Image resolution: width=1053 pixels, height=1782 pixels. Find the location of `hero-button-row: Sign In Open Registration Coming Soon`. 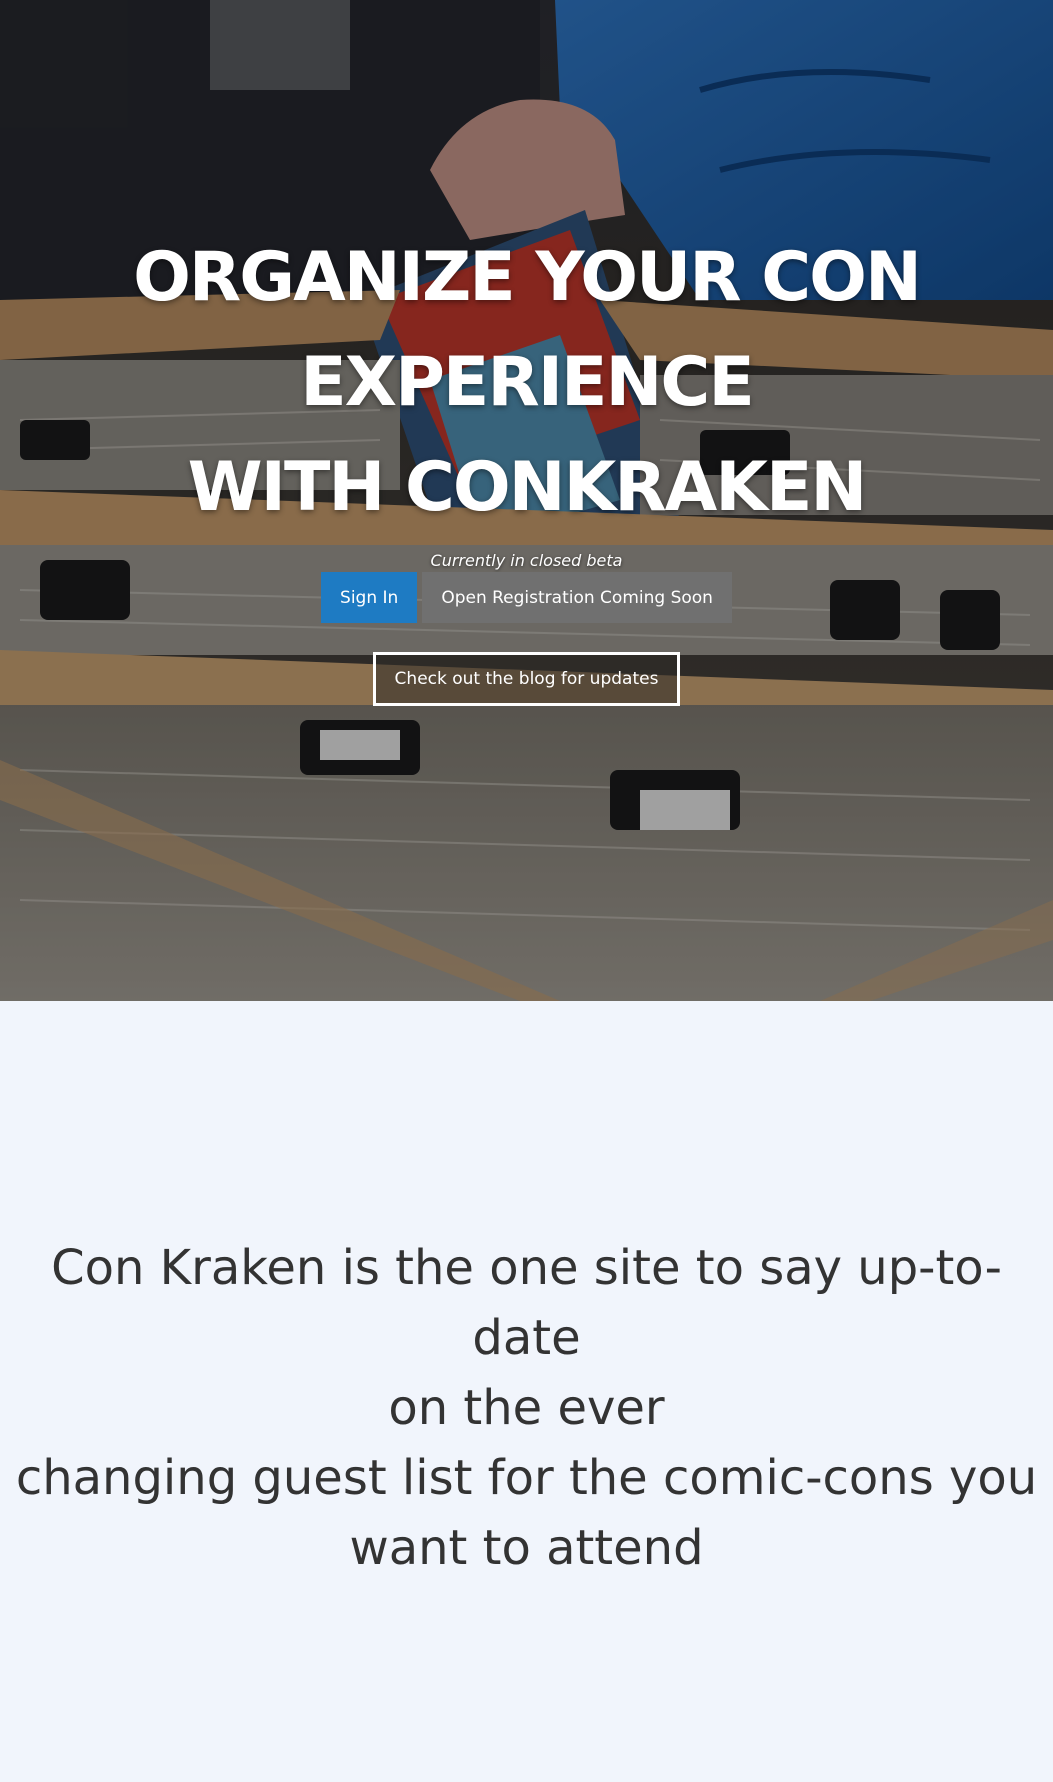

hero-button-row: Sign In Open Registration Coming Soon is located at coordinates (526, 597).